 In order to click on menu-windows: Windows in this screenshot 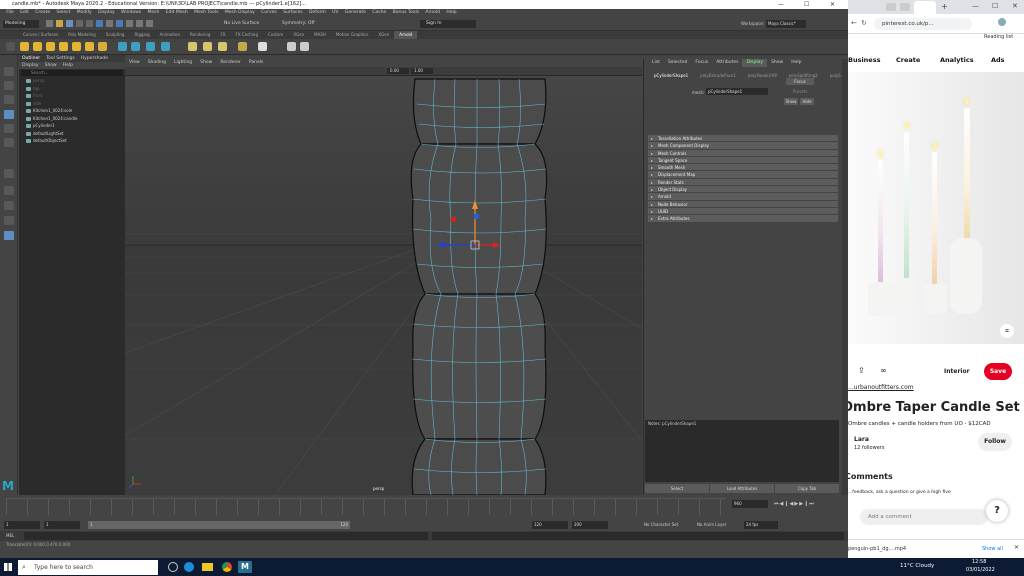, I will do `click(131, 13)`.